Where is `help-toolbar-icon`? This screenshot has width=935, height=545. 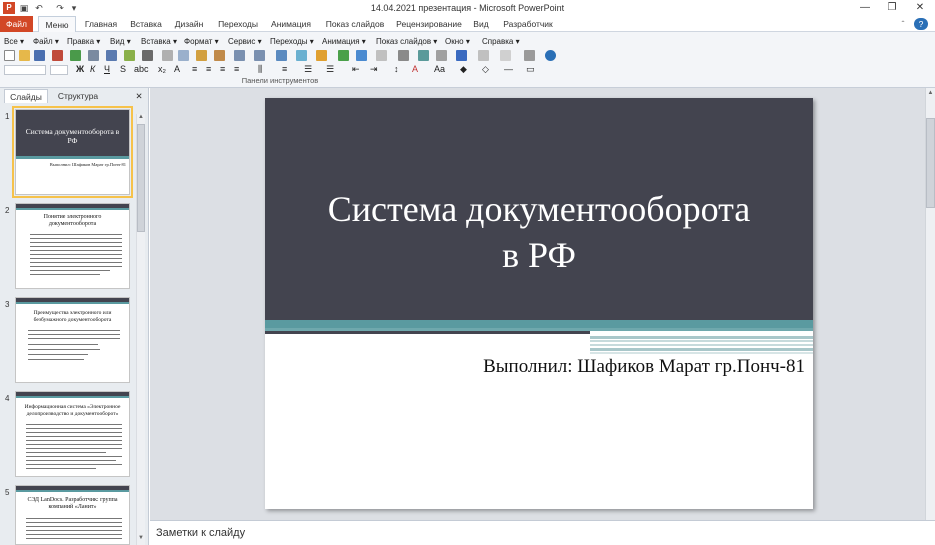 help-toolbar-icon is located at coordinates (550, 55).